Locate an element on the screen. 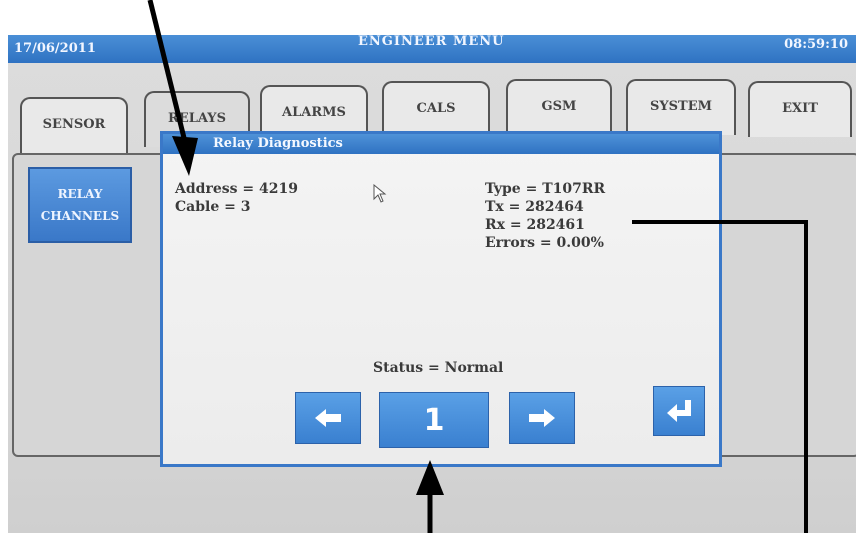 This screenshot has height=533, width=856. date-display: 17/06/2011 is located at coordinates (55, 48).